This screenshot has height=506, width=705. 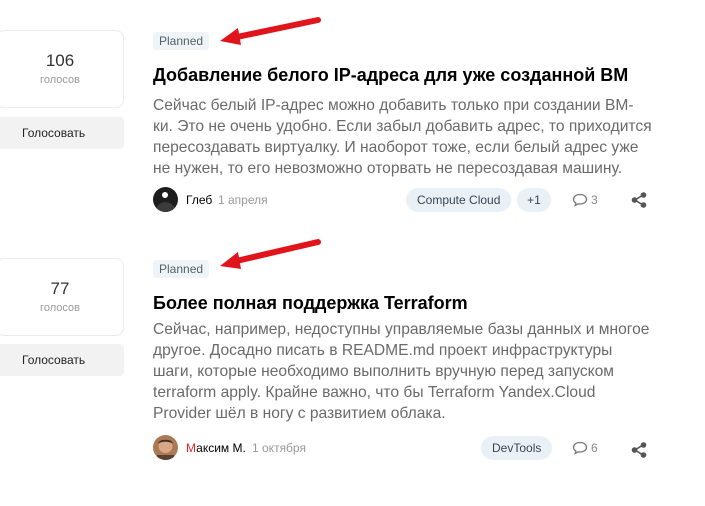 I want to click on vote-count: 106, so click(x=60, y=60).